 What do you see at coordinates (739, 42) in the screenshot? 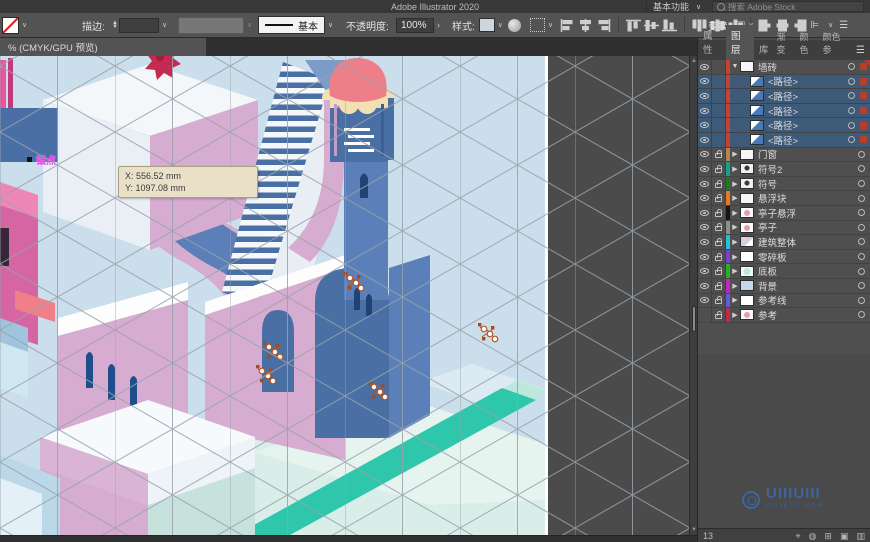
I see `tab-layers: 图层` at bounding box center [739, 42].